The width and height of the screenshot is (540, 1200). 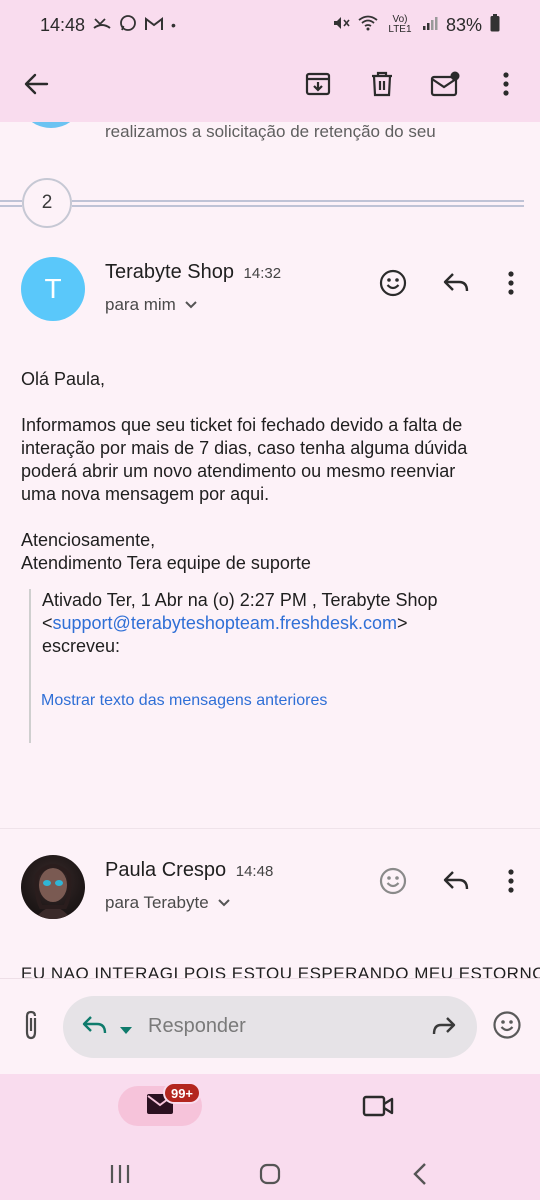 What do you see at coordinates (368, 25) in the screenshot?
I see `wifi-6-icon` at bounding box center [368, 25].